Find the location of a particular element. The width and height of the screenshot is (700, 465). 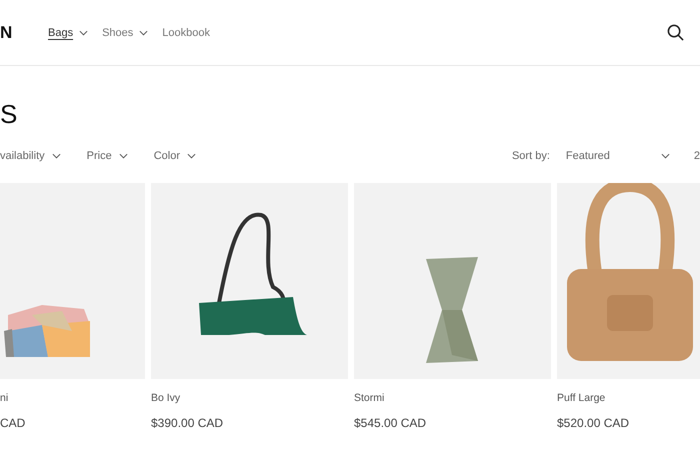

sort-label: Sort by: is located at coordinates (531, 156).